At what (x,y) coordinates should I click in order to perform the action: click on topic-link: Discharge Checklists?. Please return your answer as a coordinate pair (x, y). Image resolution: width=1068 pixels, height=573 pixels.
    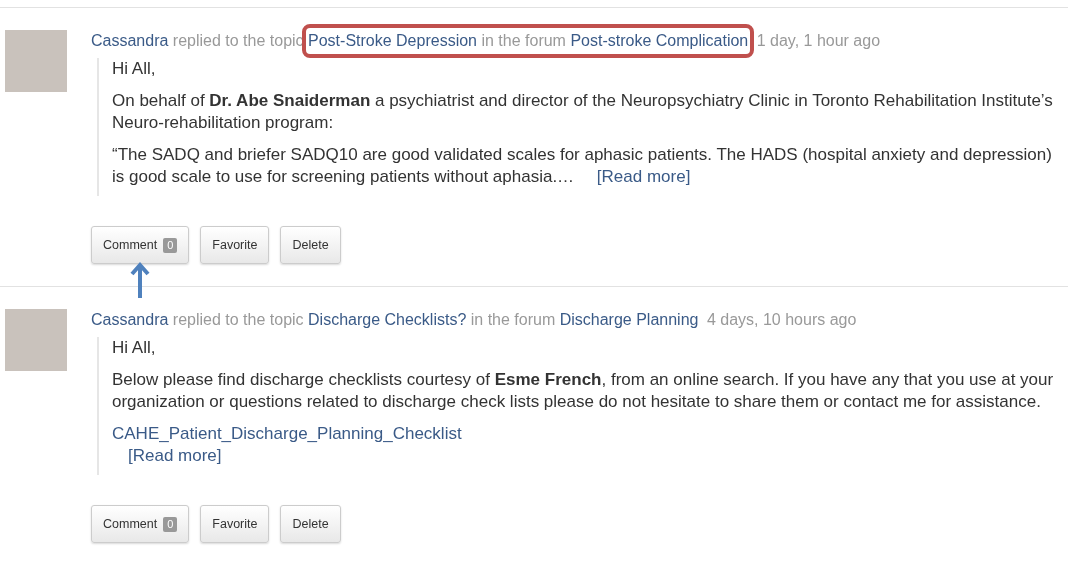
    Looking at the image, I should click on (387, 319).